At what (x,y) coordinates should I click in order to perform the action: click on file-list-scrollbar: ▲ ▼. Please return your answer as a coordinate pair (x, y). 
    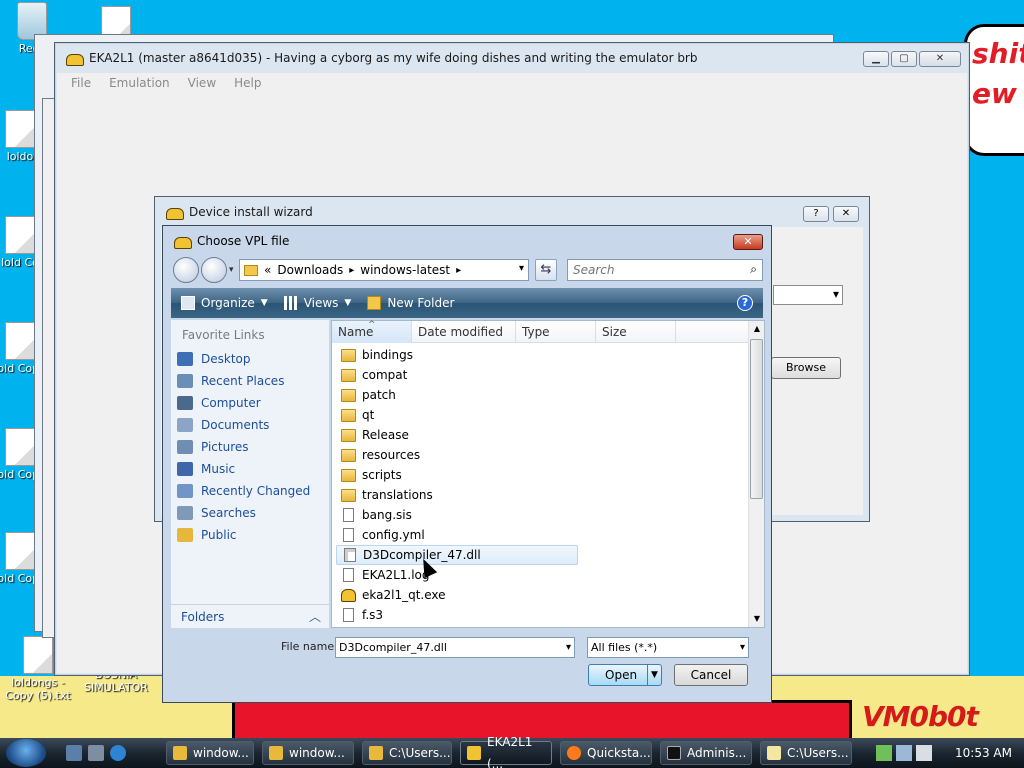
    Looking at the image, I should click on (756, 474).